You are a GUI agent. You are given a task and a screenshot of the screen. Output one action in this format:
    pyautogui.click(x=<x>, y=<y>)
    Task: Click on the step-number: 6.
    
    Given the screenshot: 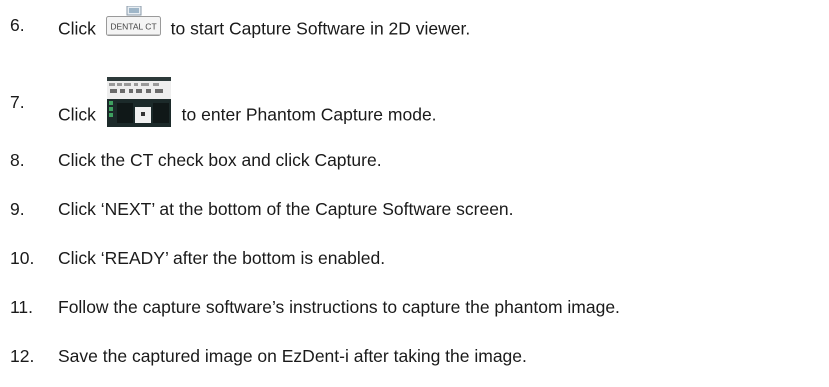 What is the action you would take?
    pyautogui.click(x=17, y=25)
    